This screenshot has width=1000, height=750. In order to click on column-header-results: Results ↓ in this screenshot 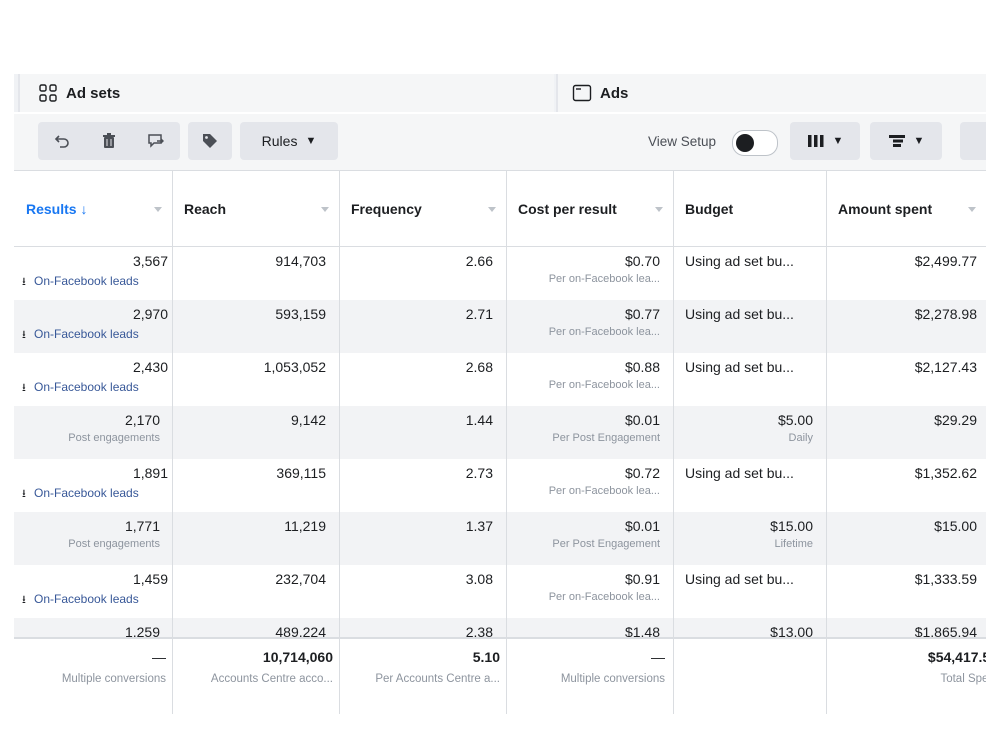, I will do `click(93, 208)`.